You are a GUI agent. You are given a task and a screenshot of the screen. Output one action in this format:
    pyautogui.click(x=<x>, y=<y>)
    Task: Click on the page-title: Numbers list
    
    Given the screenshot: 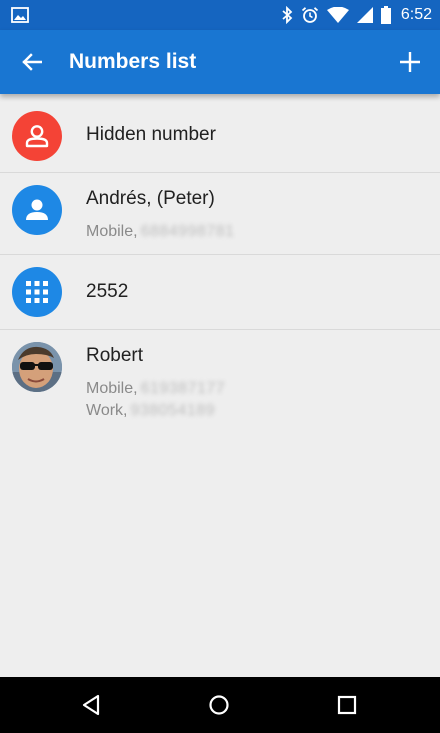 What is the action you would take?
    pyautogui.click(x=133, y=61)
    